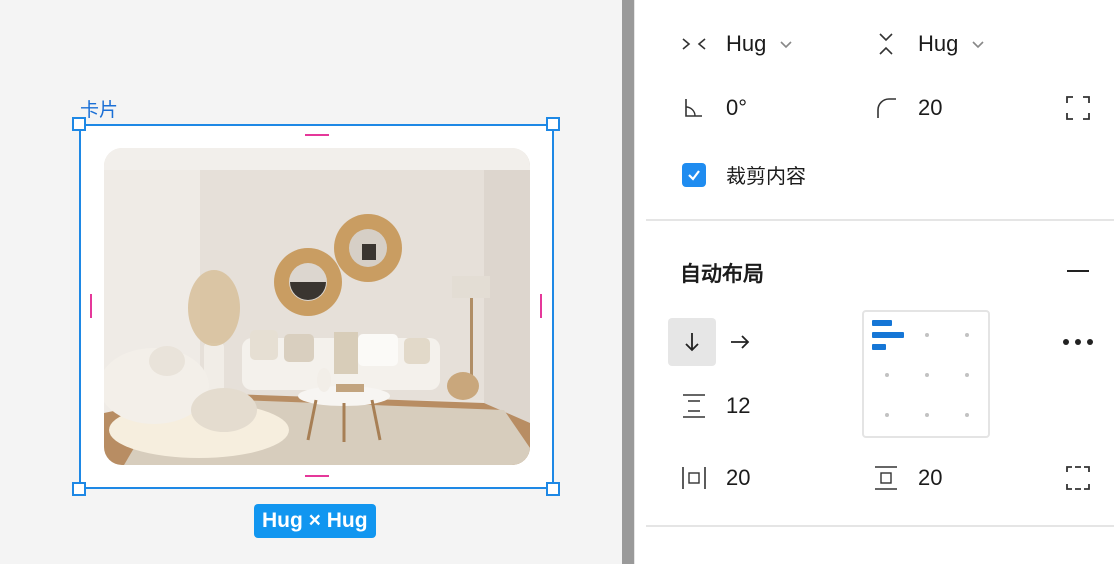  Describe the element at coordinates (886, 44) in the screenshot. I see `hug-vertical-icon` at that location.